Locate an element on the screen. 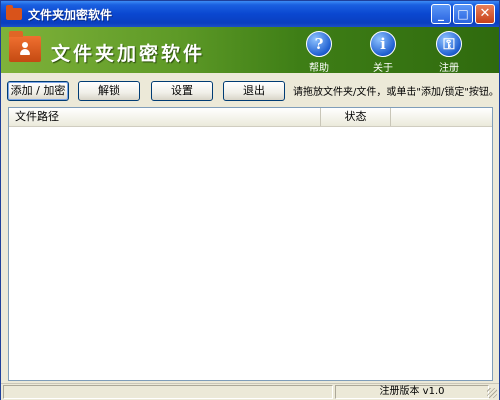 The image size is (500, 400). register-label: 注册 is located at coordinates (449, 68).